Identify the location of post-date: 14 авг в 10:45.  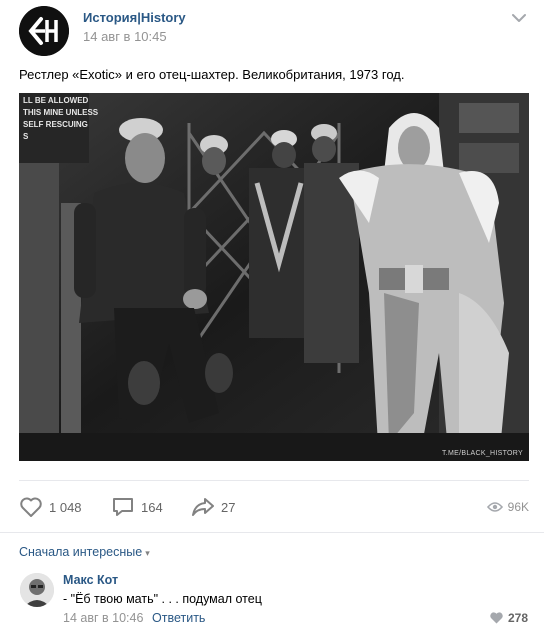
(125, 36).